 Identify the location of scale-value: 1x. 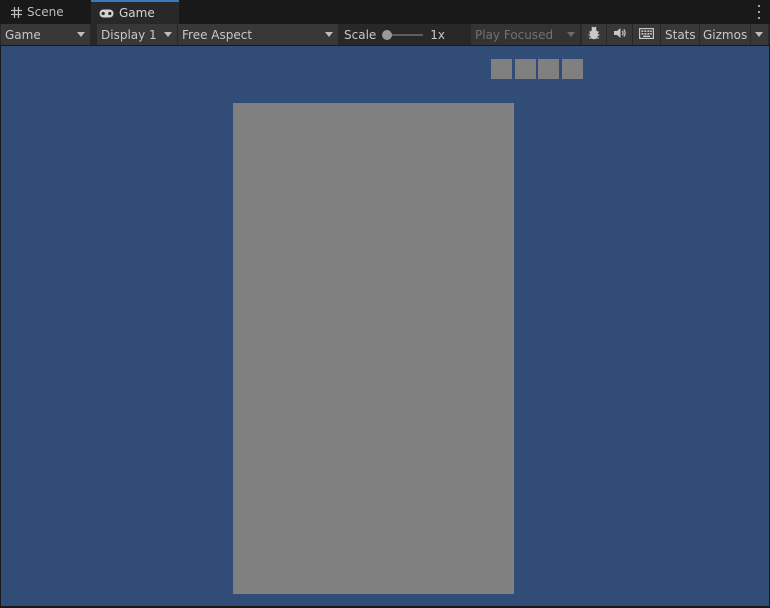
(438, 34).